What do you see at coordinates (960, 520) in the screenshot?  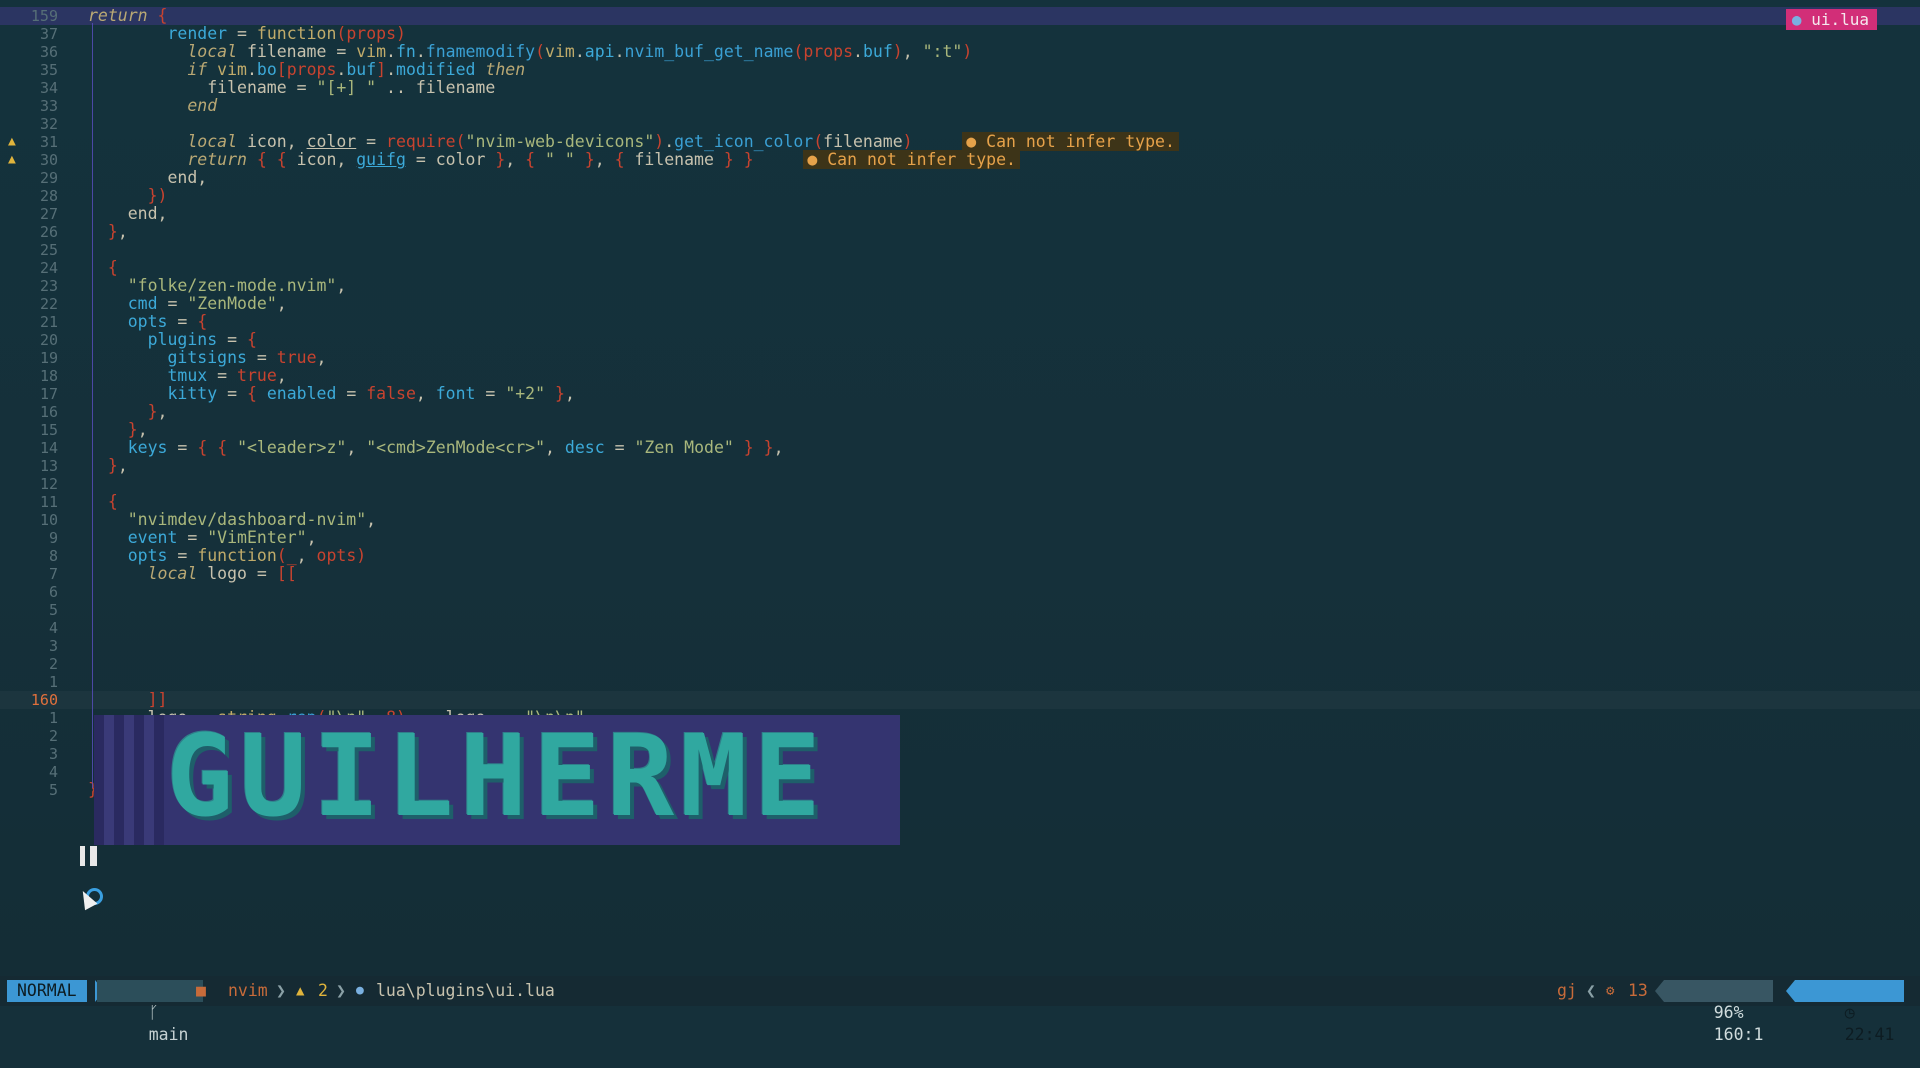 I see `code-line: 10 "nvimdev/dashboard-nvim",` at bounding box center [960, 520].